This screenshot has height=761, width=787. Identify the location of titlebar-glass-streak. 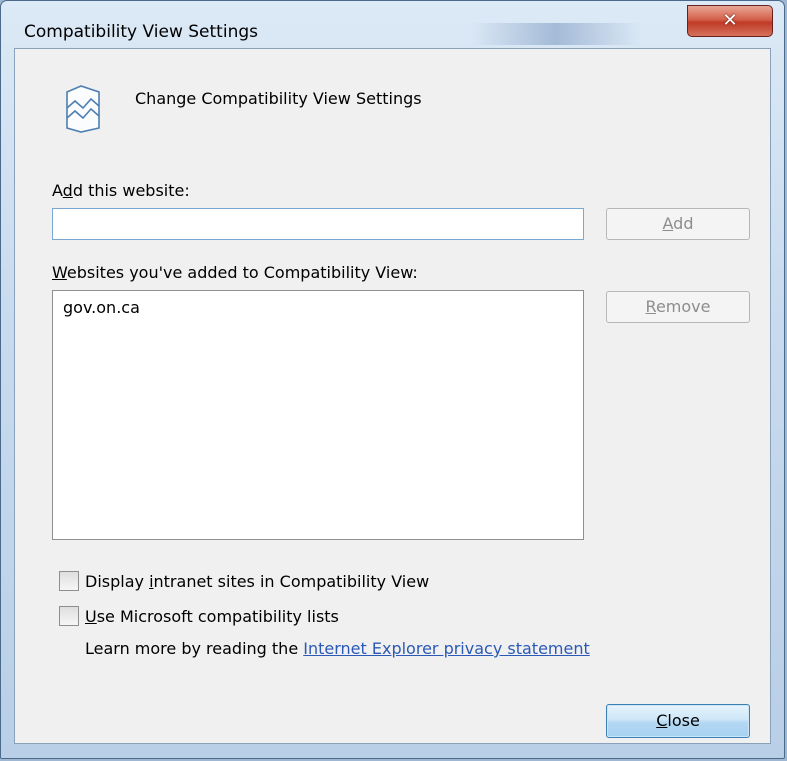
(556, 34).